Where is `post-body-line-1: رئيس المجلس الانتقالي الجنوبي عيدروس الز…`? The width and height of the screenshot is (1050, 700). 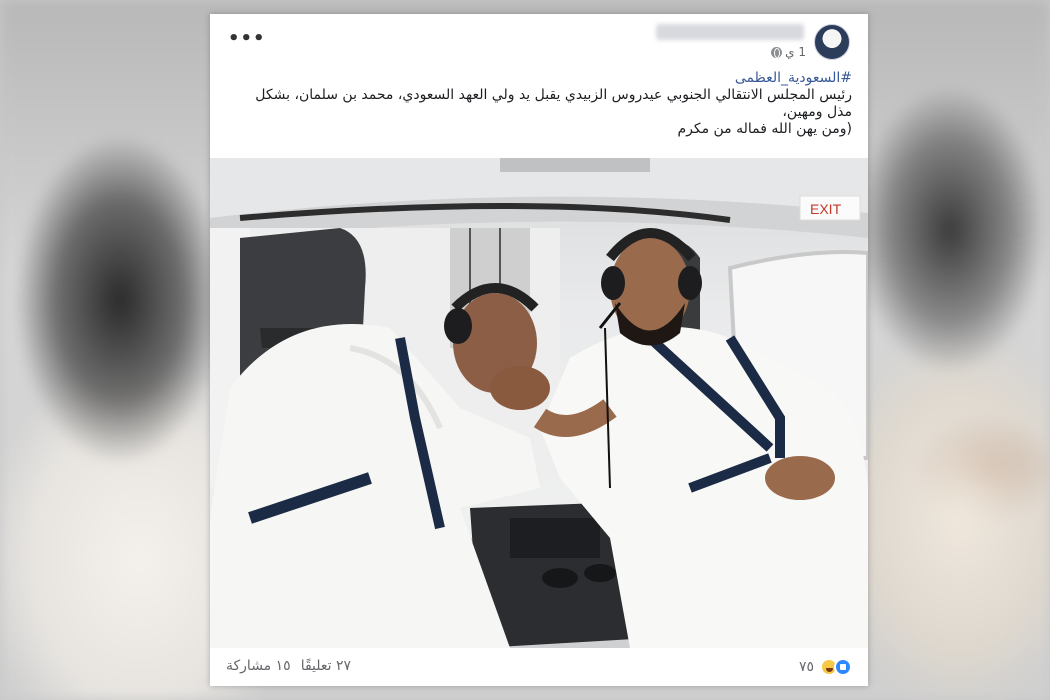
post-body-line-1: رئيس المجلس الانتقالي الجنوبي عيدروس الز… is located at coordinates (553, 95).